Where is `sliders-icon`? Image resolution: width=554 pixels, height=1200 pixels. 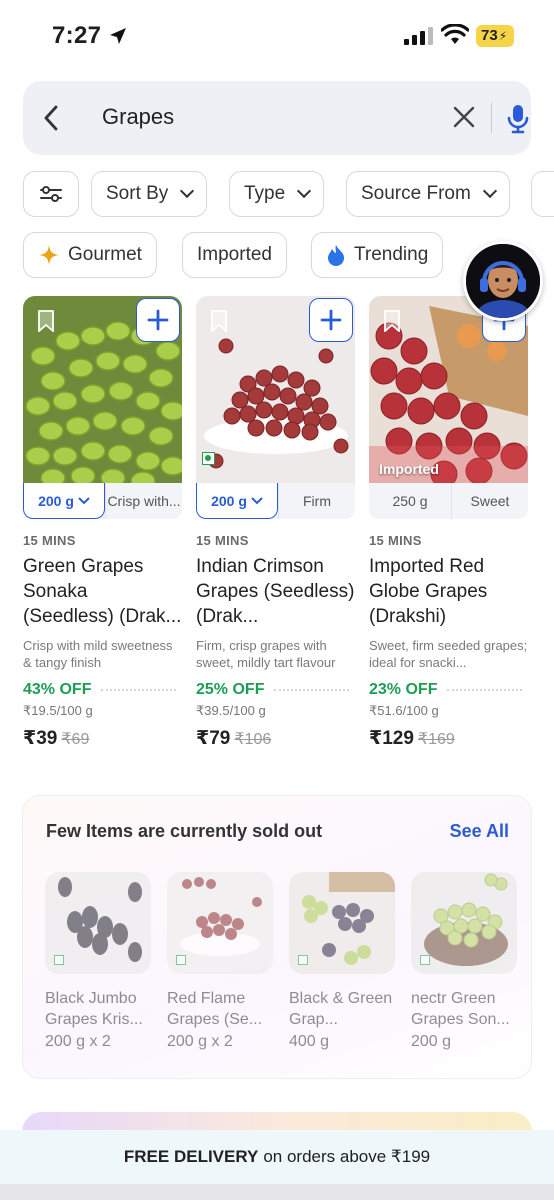 sliders-icon is located at coordinates (51, 194).